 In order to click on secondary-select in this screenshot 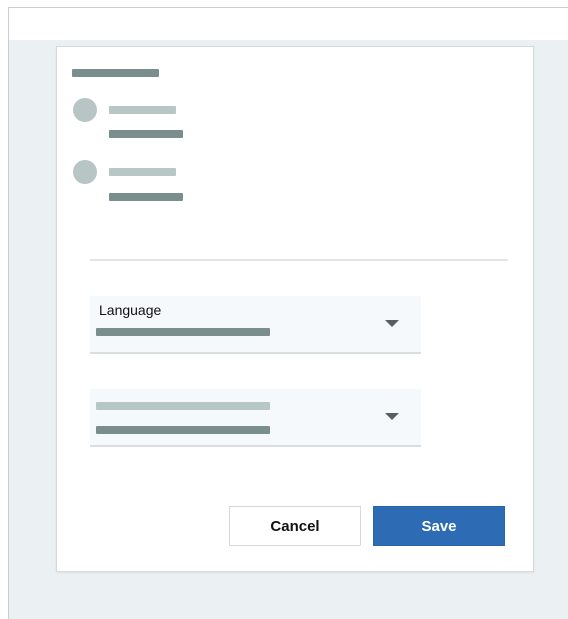, I will do `click(255, 418)`.